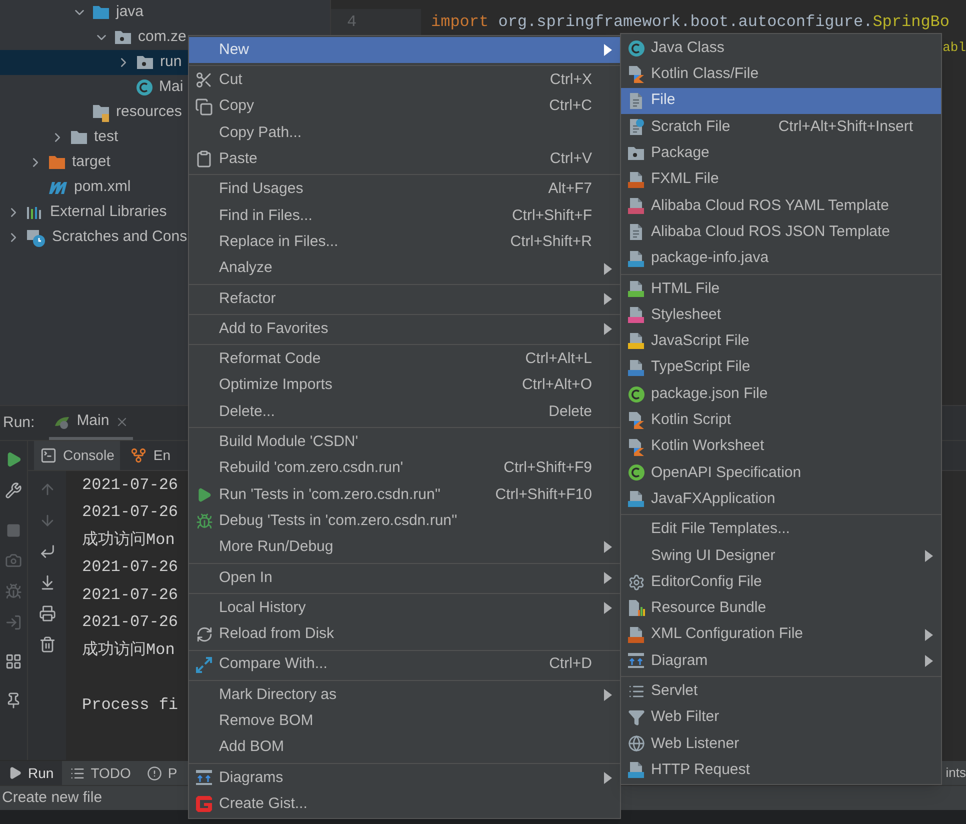  What do you see at coordinates (636, 127) in the screenshot?
I see `file-clock-icon` at bounding box center [636, 127].